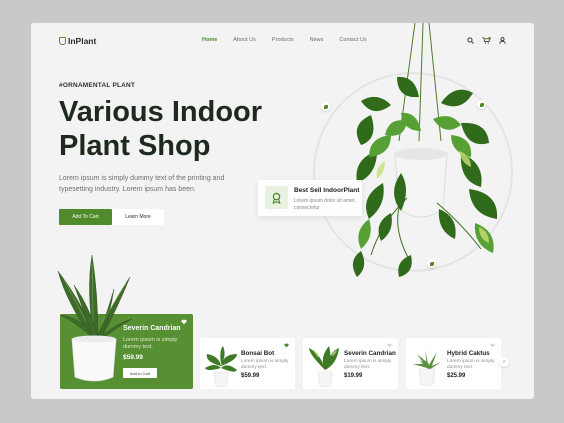  I want to click on hero-title-line-1: Various Indoor, so click(161, 112).